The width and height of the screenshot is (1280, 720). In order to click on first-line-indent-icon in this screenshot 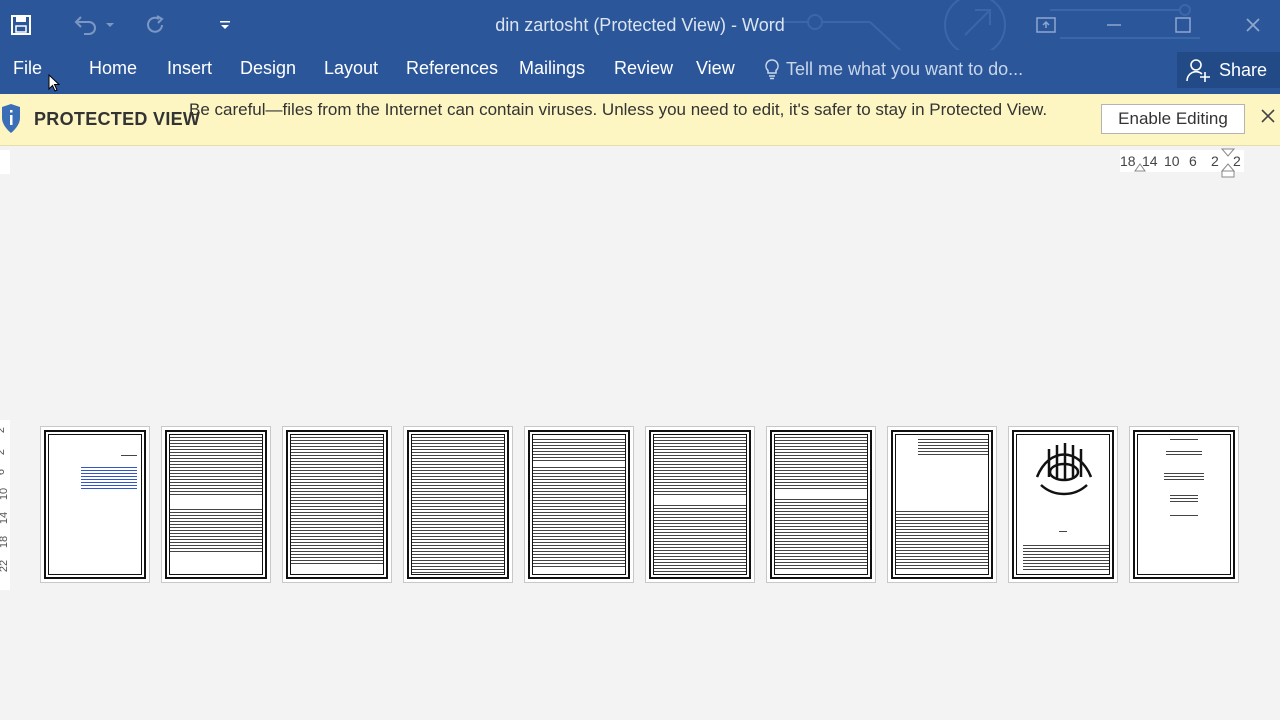, I will do `click(1228, 163)`.